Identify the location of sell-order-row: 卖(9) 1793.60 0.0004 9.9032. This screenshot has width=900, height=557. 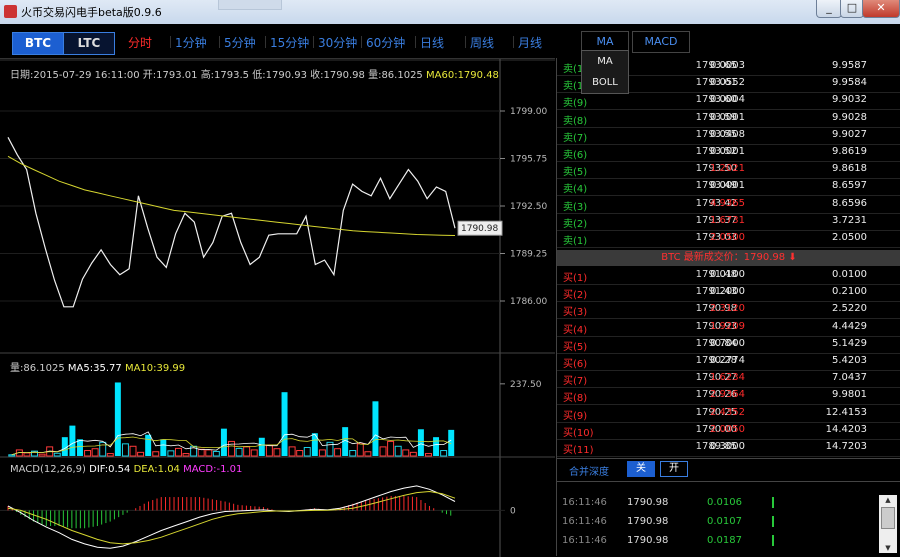
(728, 101).